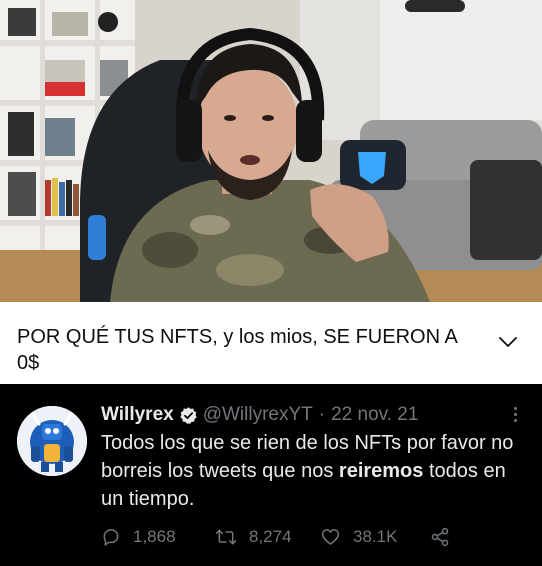 The width and height of the screenshot is (542, 566). I want to click on avatar, so click(52, 441).